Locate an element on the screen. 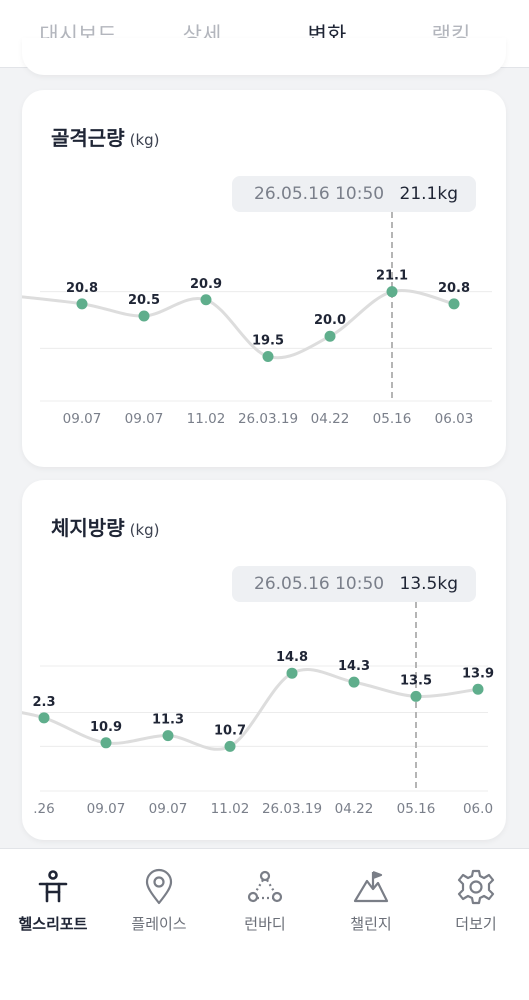  challenge-flag-icon is located at coordinates (371, 886).